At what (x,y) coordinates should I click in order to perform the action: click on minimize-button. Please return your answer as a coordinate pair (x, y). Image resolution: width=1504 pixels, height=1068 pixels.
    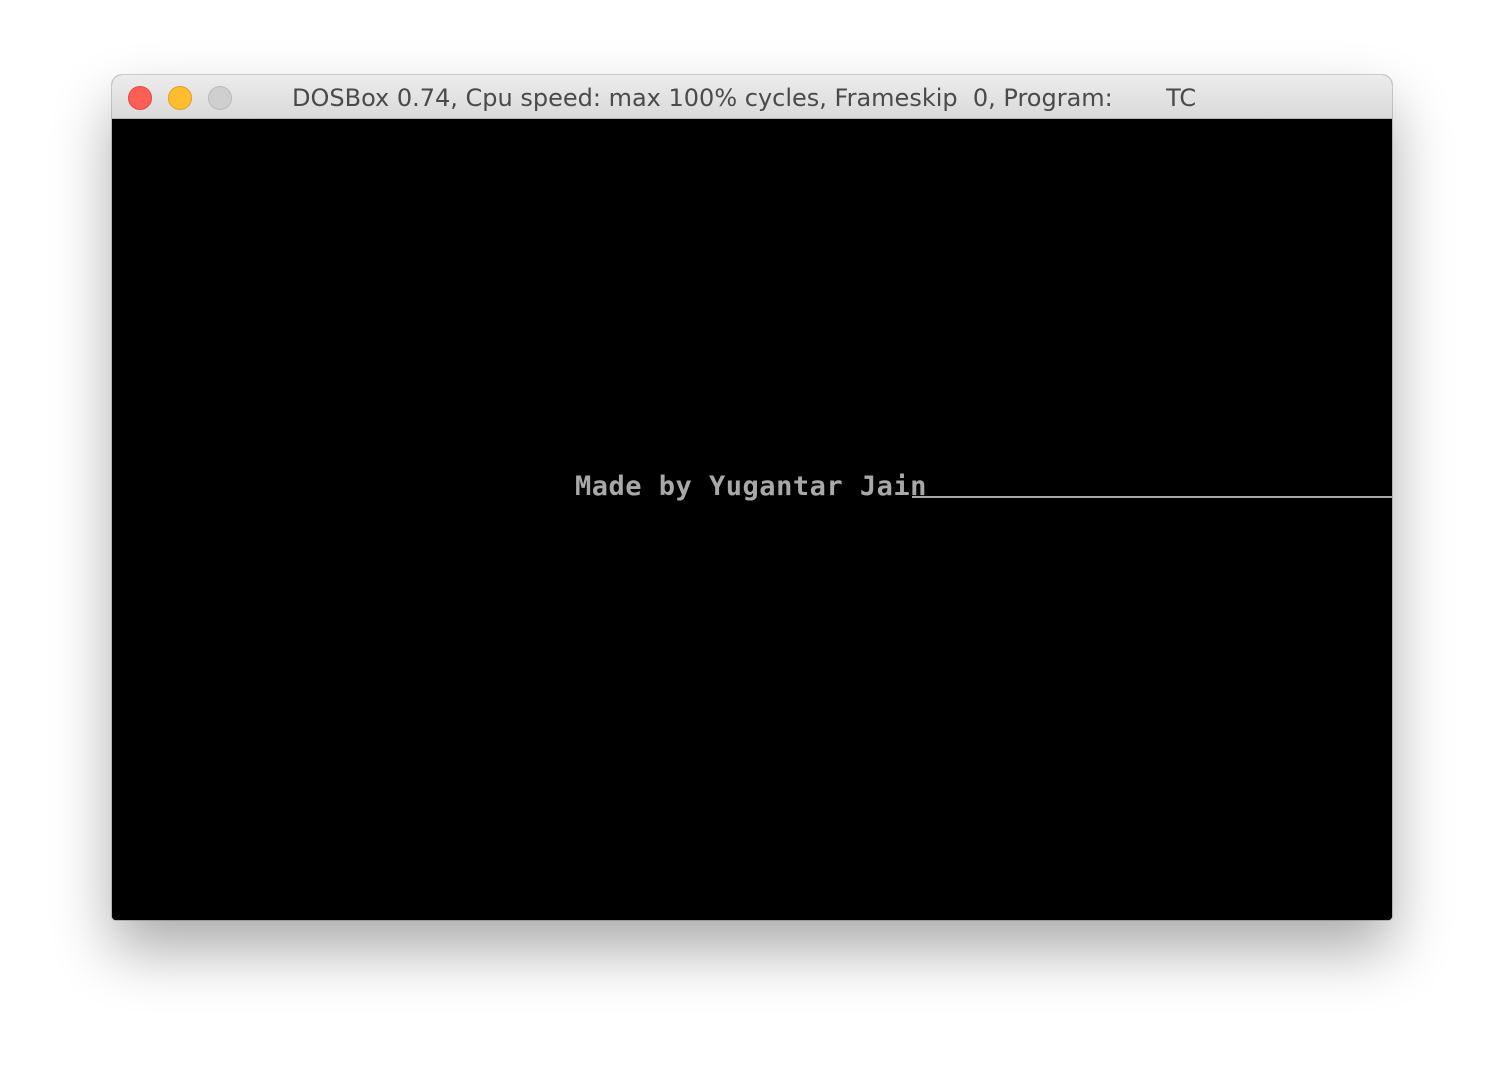
    Looking at the image, I should click on (180, 98).